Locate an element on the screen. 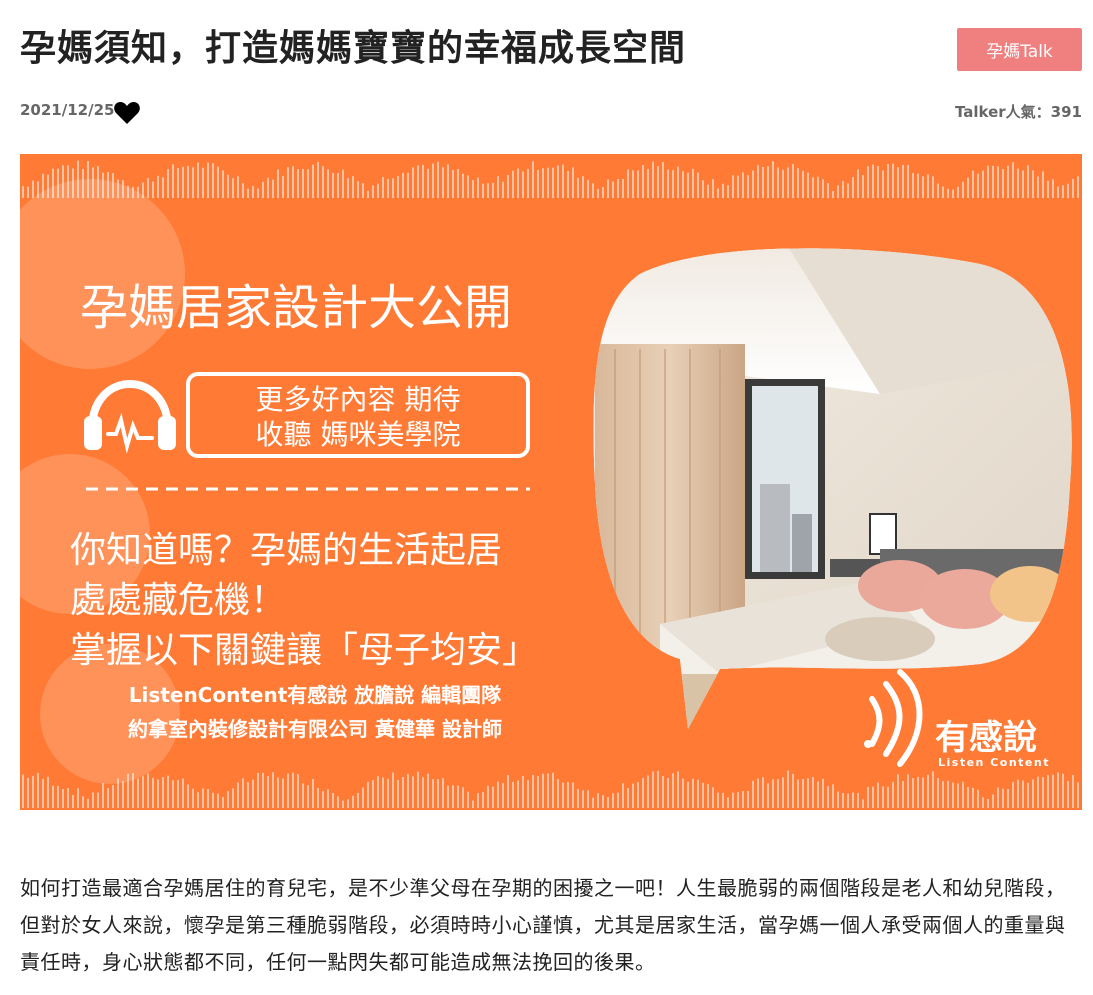  popularity-counter: Talker人氣：391 is located at coordinates (1018, 112).